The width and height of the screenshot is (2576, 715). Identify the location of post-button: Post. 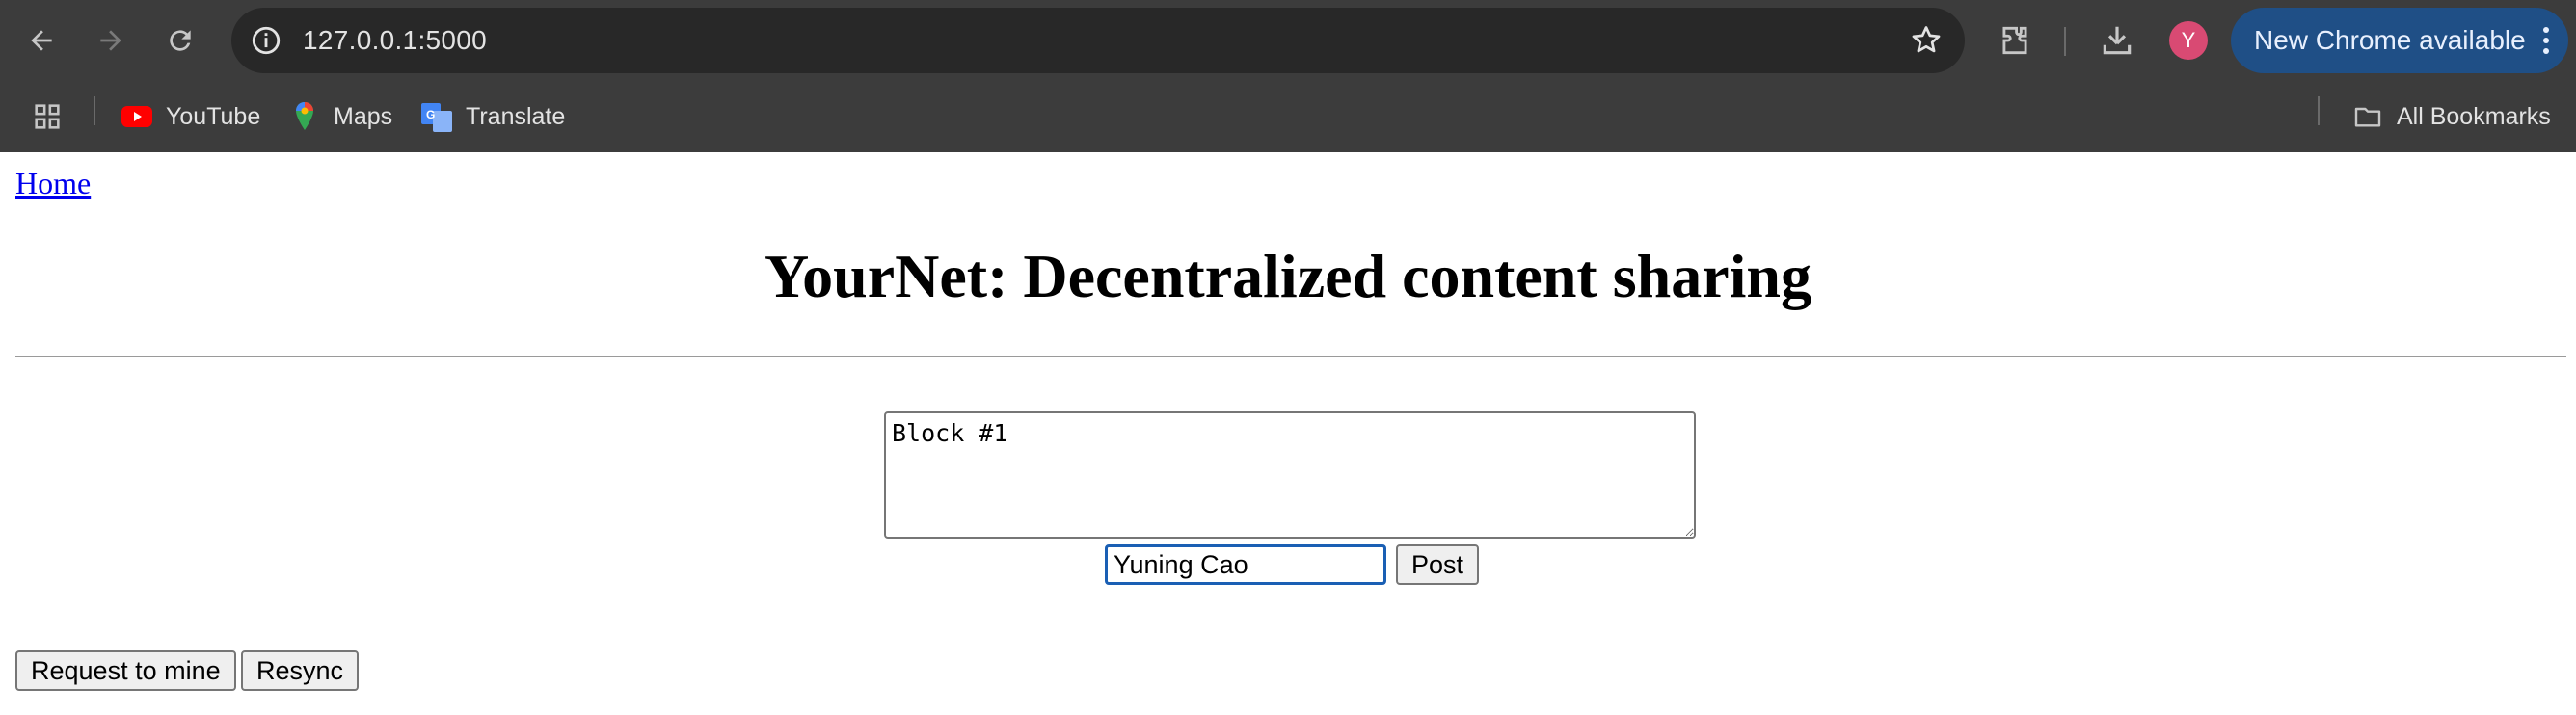
(1438, 564).